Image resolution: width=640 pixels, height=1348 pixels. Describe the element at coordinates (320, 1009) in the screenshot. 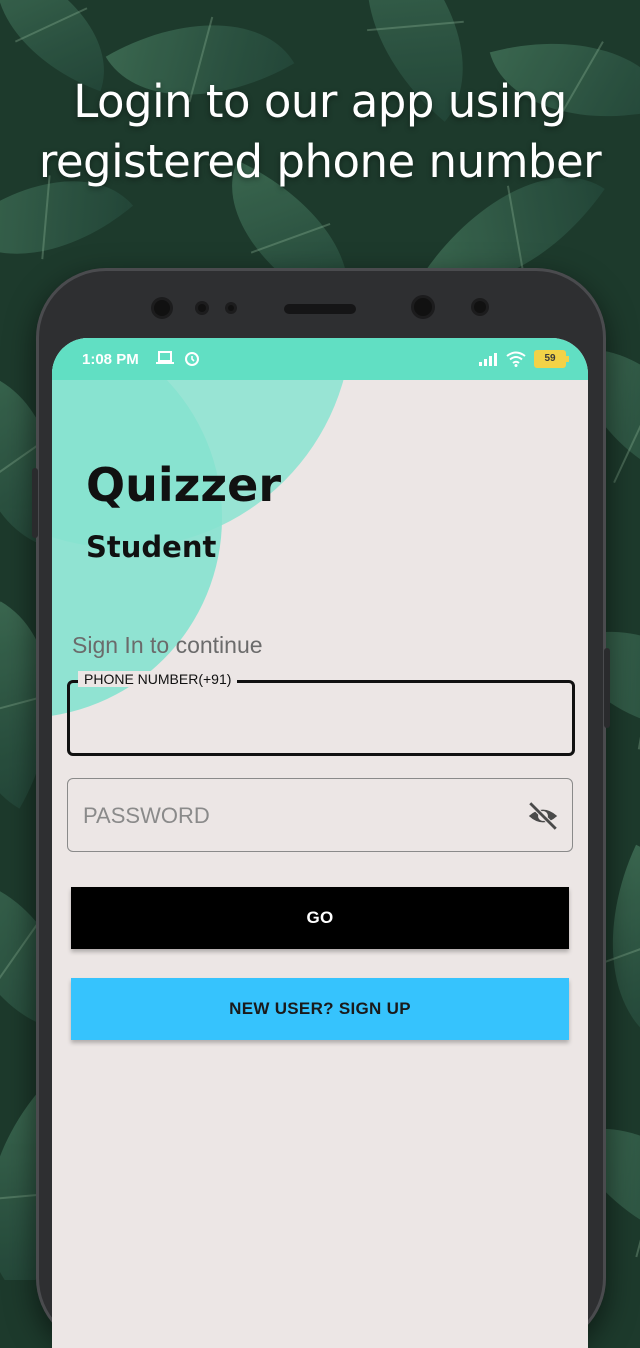

I see `signup-button: NEW USER? SIGN UP` at that location.